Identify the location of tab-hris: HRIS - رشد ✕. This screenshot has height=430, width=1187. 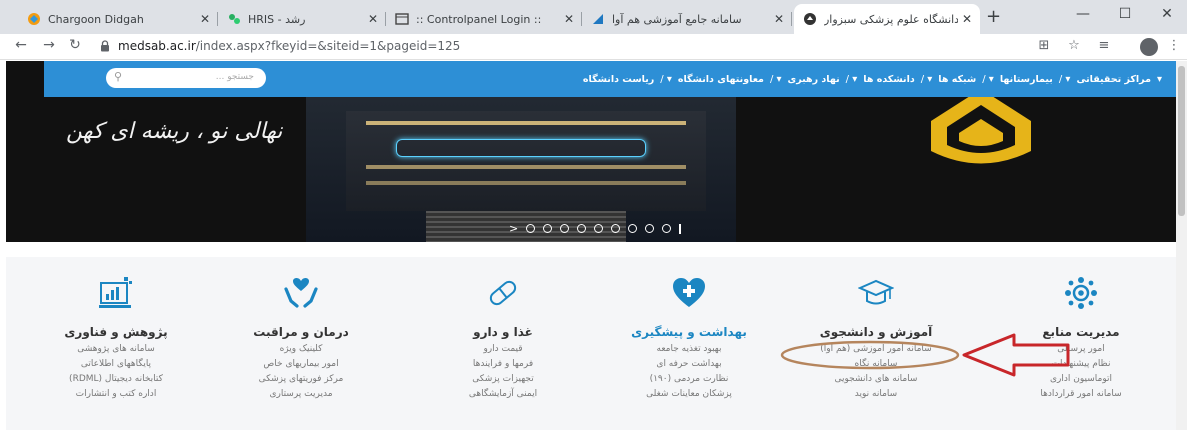
(302, 19).